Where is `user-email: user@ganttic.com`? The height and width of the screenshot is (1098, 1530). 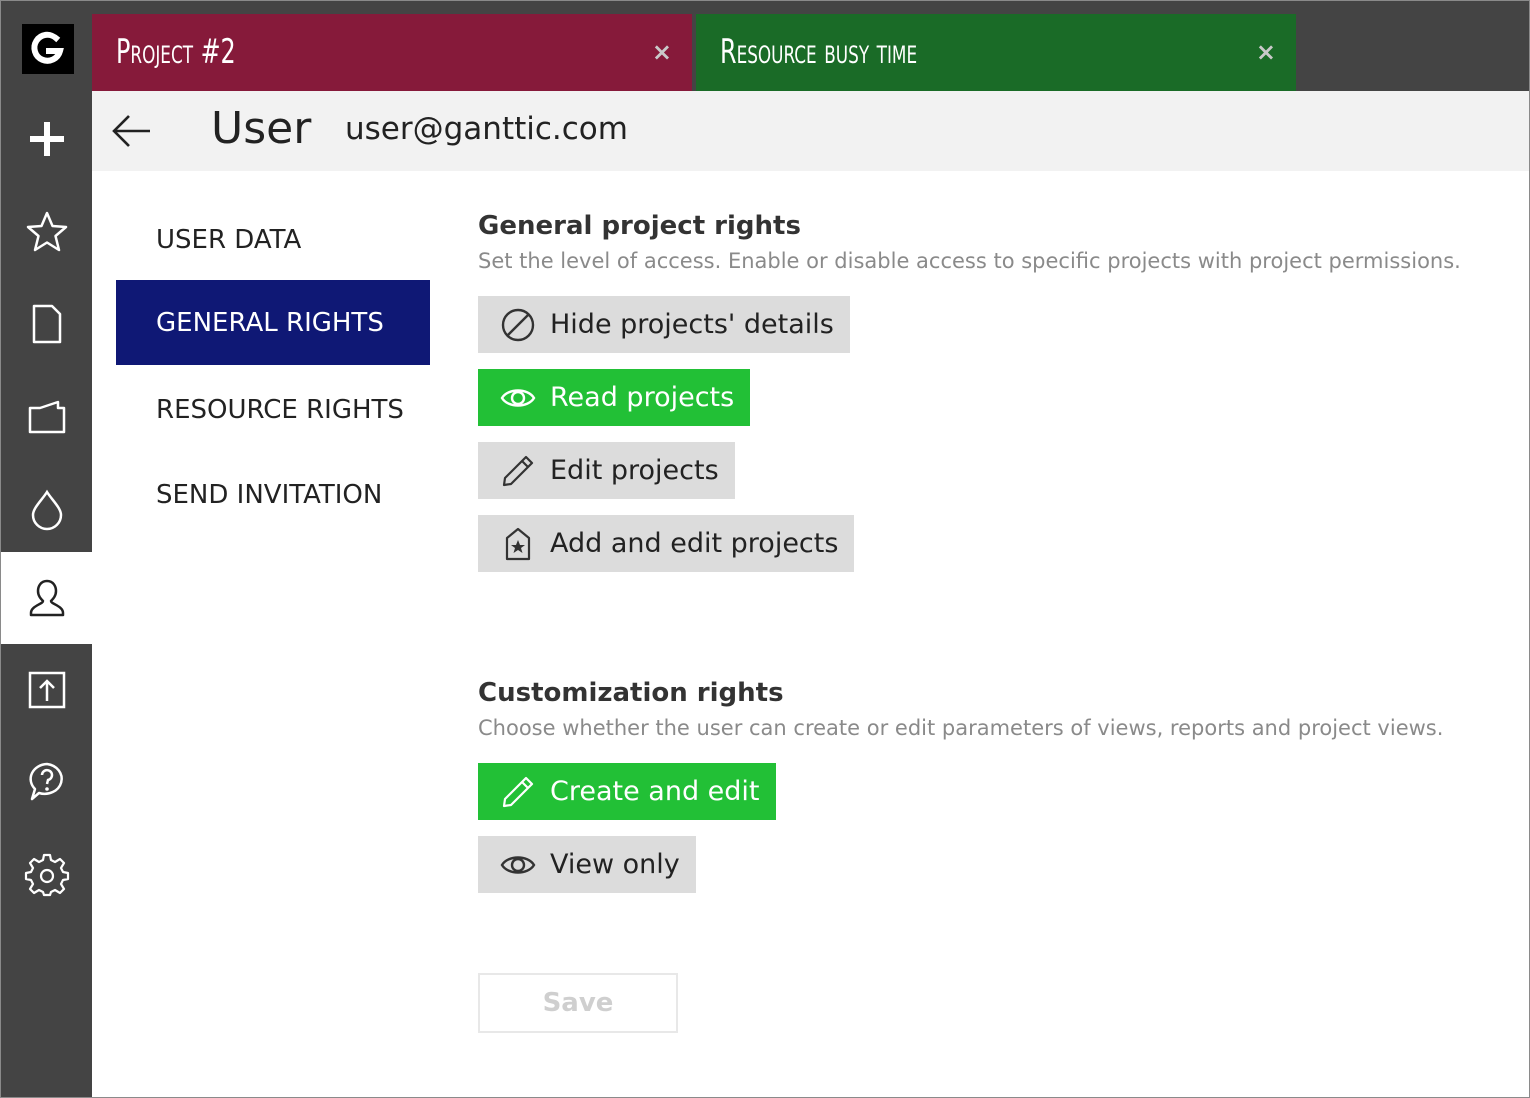
user-email: user@ganttic.com is located at coordinates (486, 129).